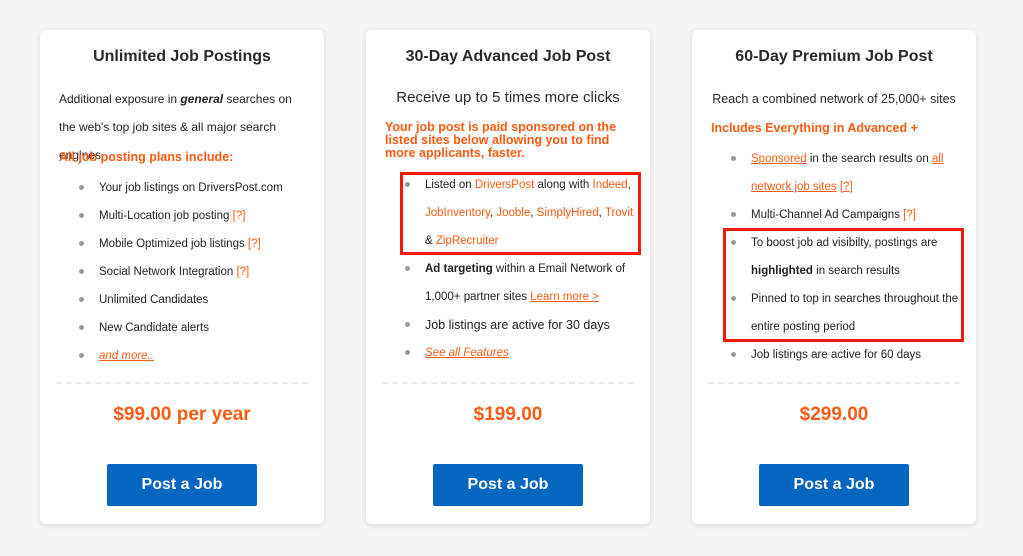 This screenshot has height=556, width=1023. Describe the element at coordinates (168, 272) in the screenshot. I see `feature-text: Social Network Integration` at that location.